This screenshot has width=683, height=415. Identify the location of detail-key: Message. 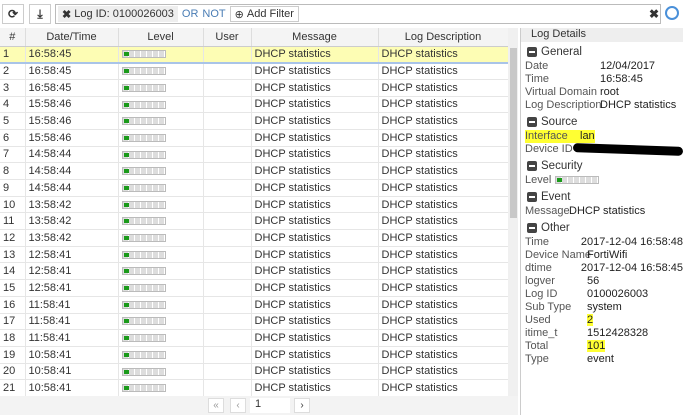
(547, 211).